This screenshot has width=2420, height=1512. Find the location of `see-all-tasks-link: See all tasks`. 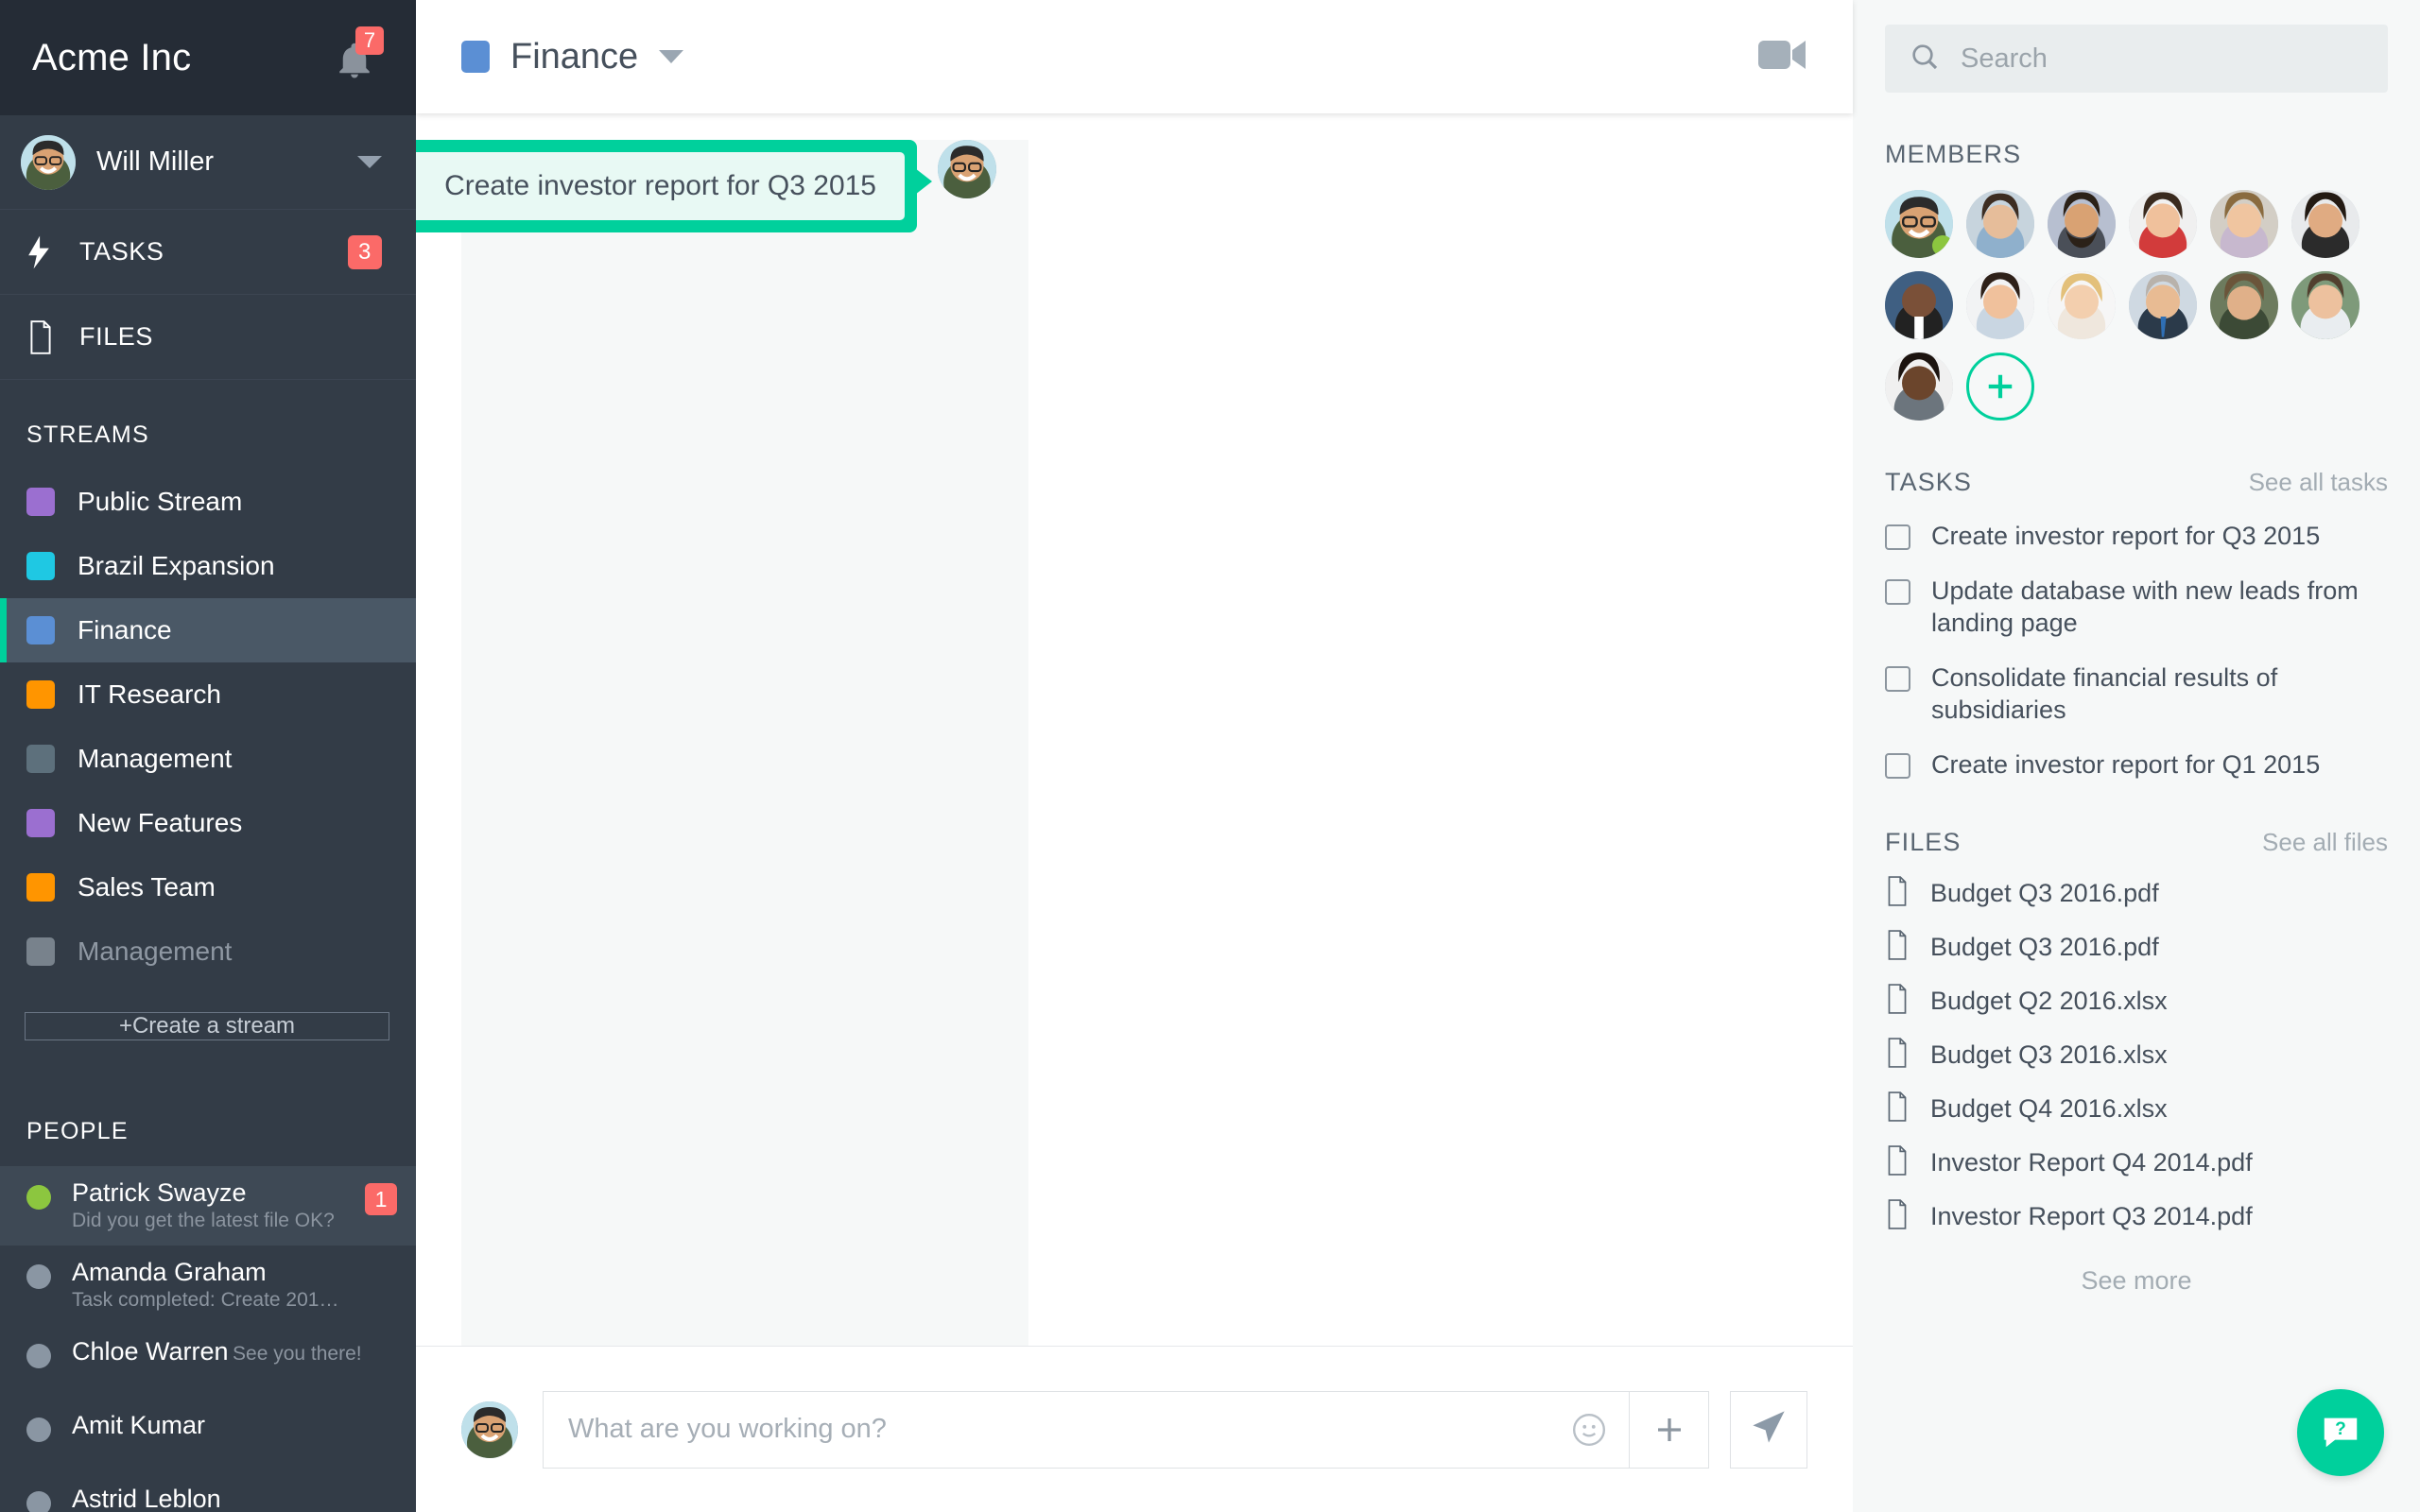

see-all-tasks-link: See all tasks is located at coordinates (2318, 482).